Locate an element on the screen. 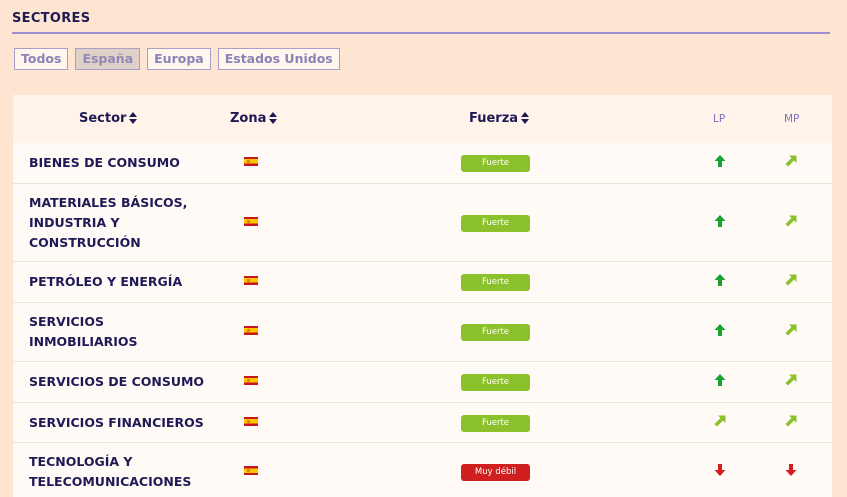  filter-espana-button: España is located at coordinates (108, 59).